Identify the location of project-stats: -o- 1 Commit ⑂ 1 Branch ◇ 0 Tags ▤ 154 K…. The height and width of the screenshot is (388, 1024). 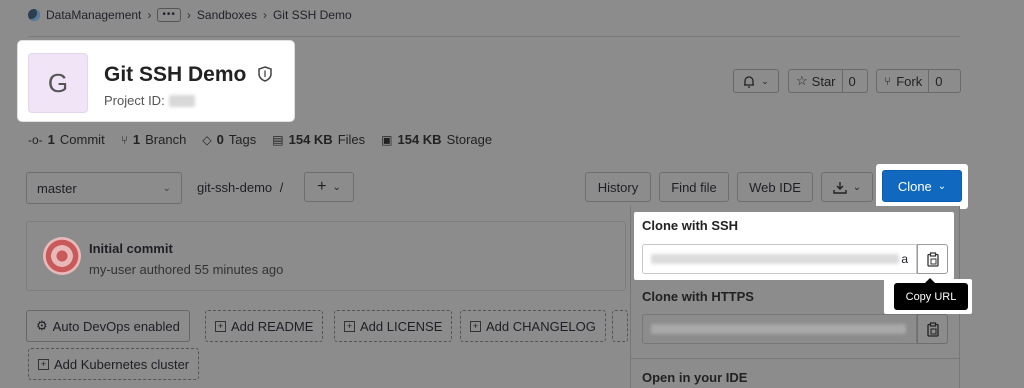
(260, 139).